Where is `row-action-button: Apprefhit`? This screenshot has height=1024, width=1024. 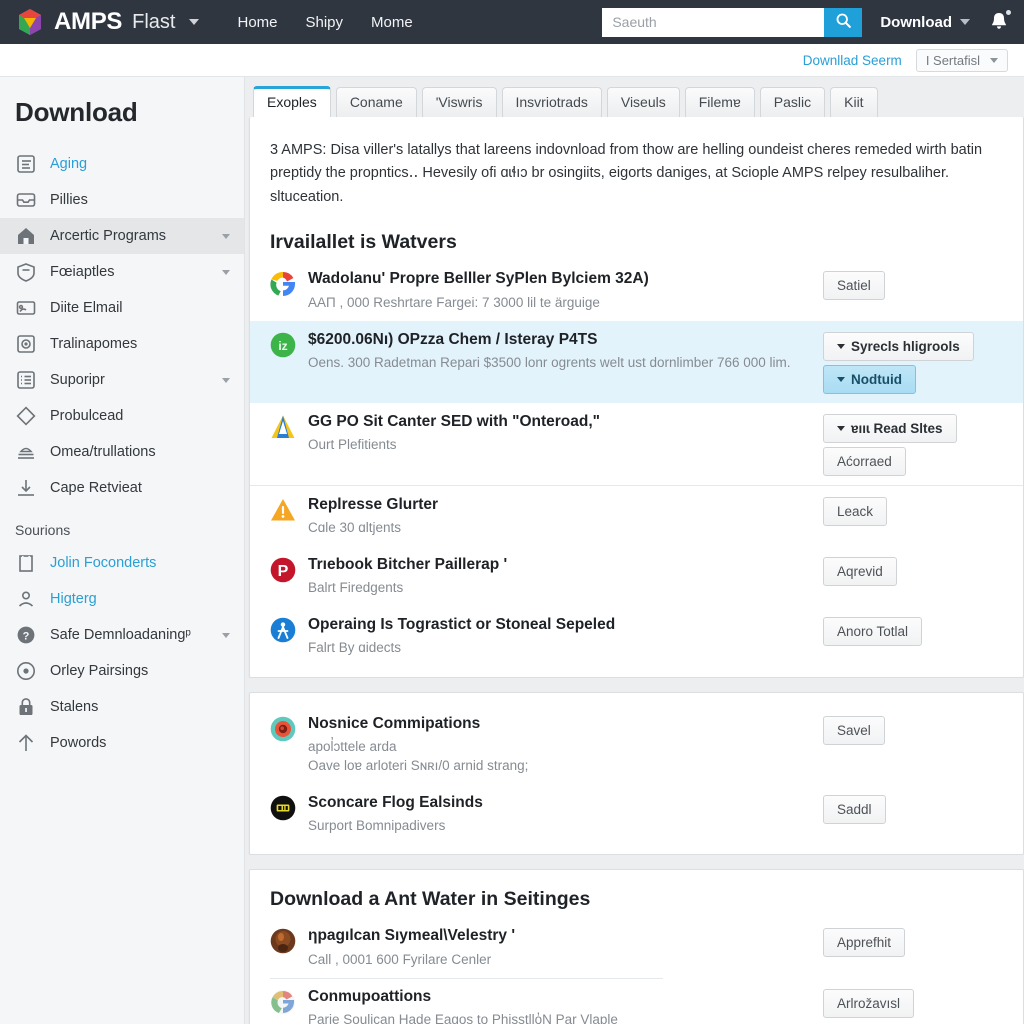 row-action-button: Apprefhit is located at coordinates (864, 943).